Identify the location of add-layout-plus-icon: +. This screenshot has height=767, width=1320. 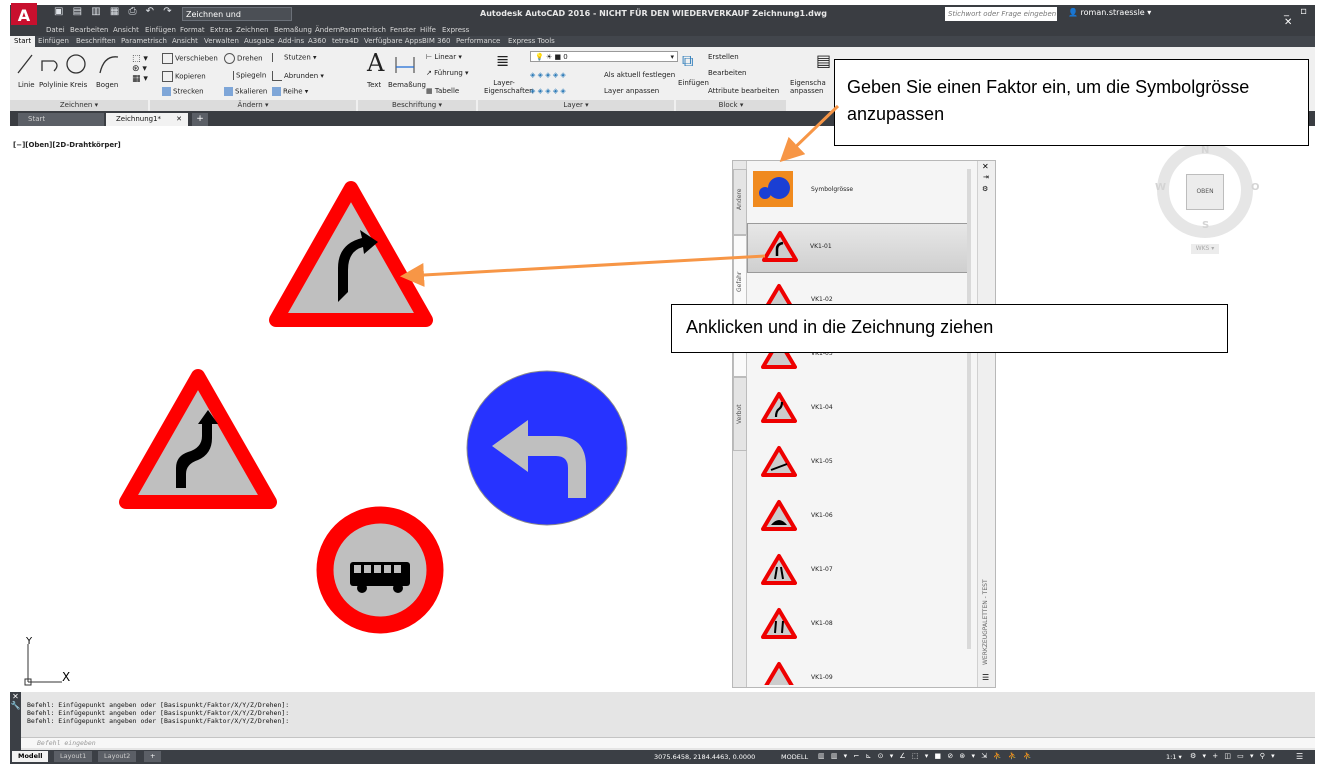
(153, 756).